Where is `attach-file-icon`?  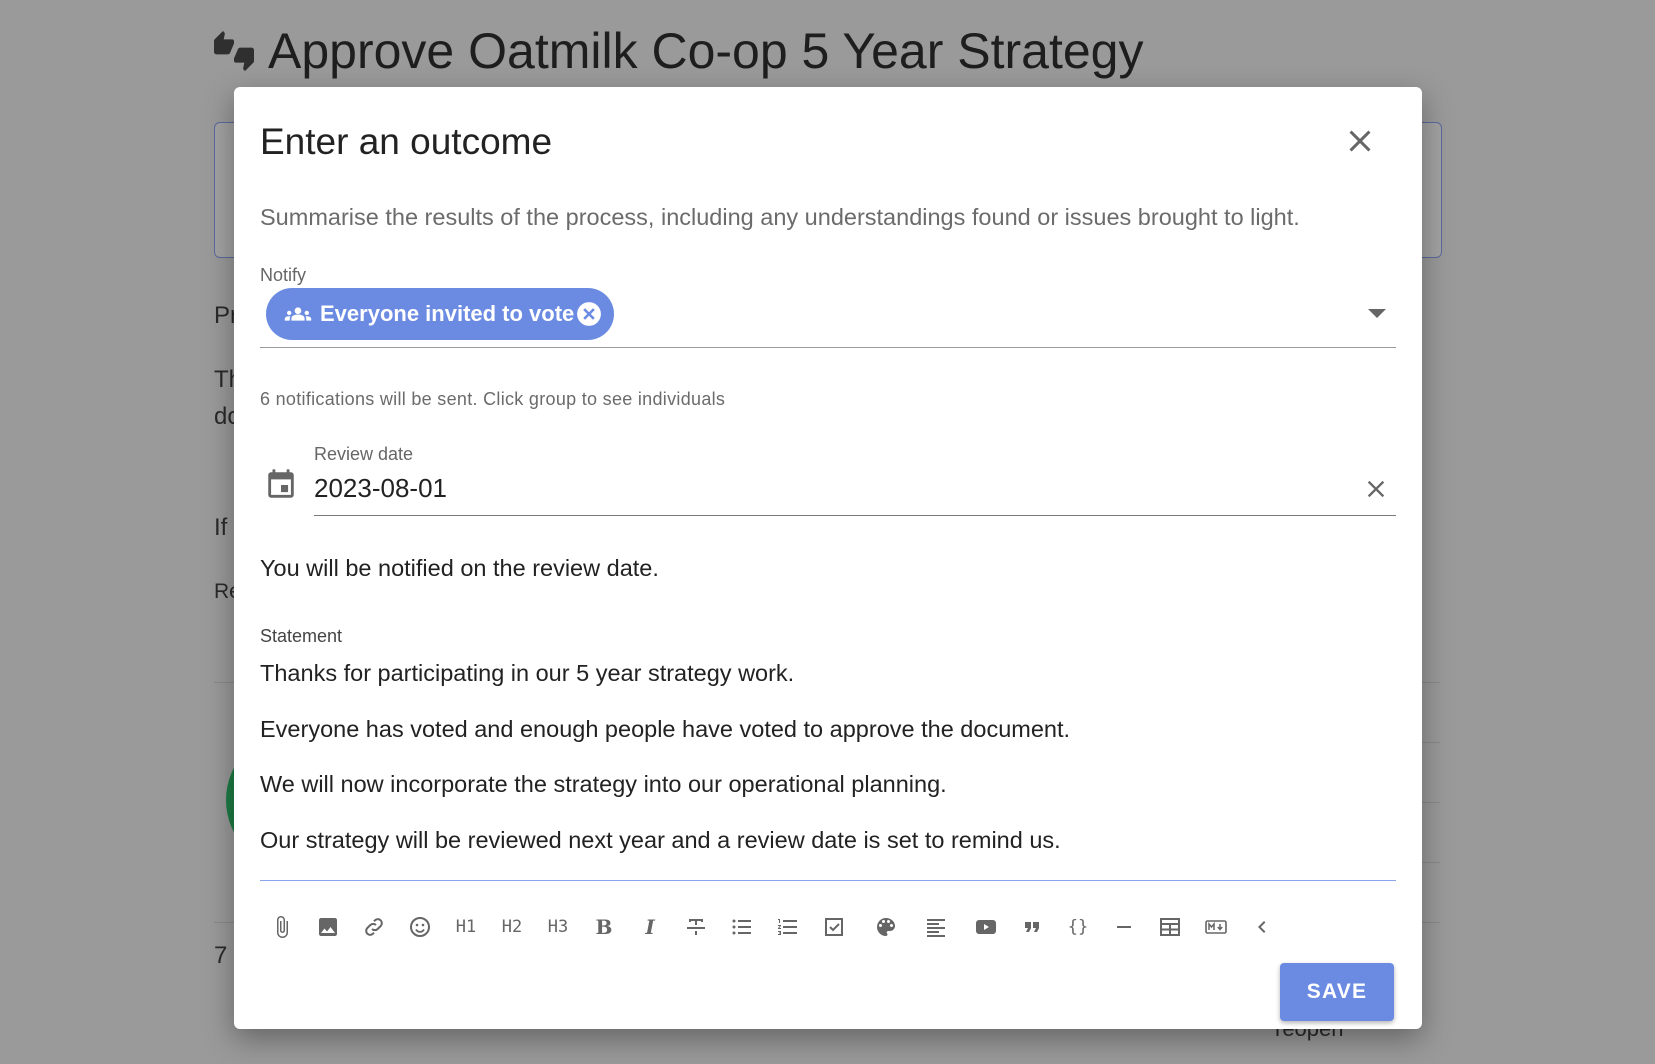
attach-file-icon is located at coordinates (282, 927).